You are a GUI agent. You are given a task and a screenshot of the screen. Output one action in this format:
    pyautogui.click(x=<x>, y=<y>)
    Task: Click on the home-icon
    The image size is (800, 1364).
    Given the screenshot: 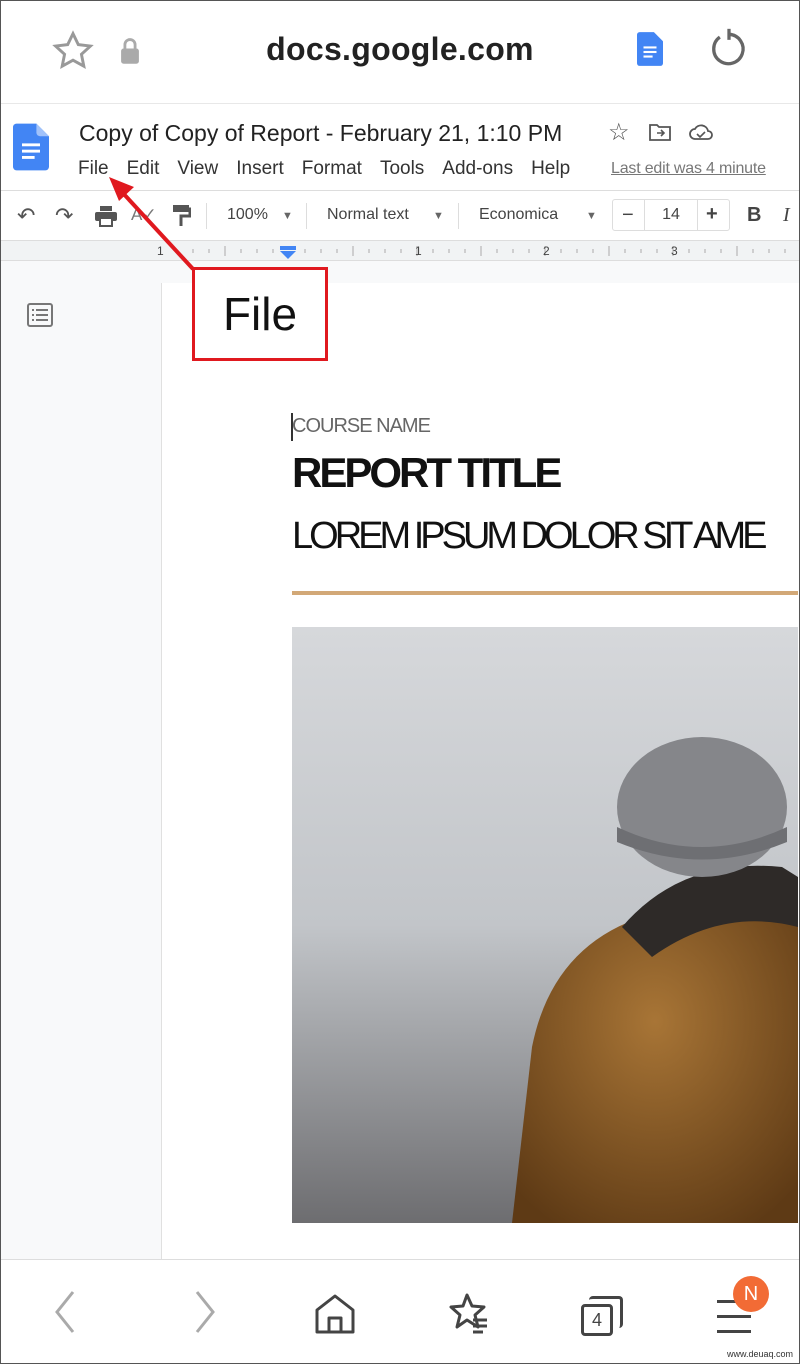 What is the action you would take?
    pyautogui.click(x=335, y=1314)
    